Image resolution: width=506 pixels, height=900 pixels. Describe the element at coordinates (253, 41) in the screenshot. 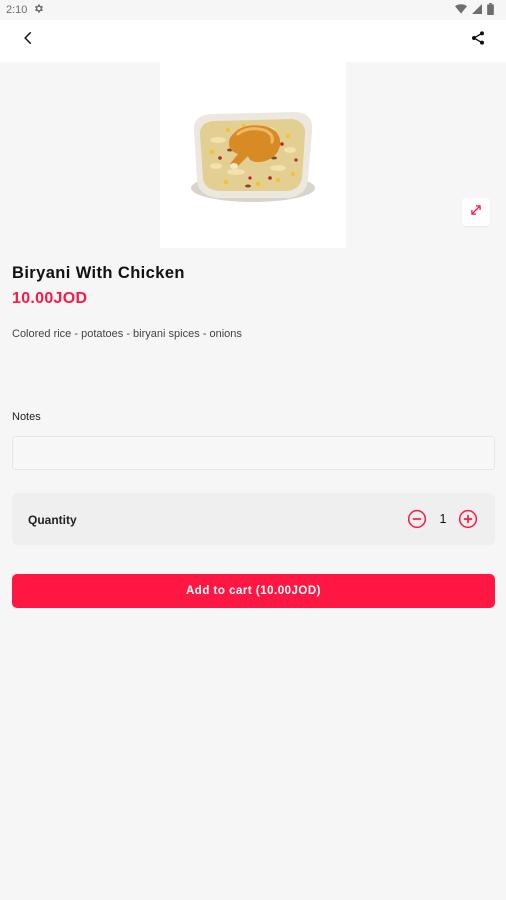

I see `toolbar` at that location.